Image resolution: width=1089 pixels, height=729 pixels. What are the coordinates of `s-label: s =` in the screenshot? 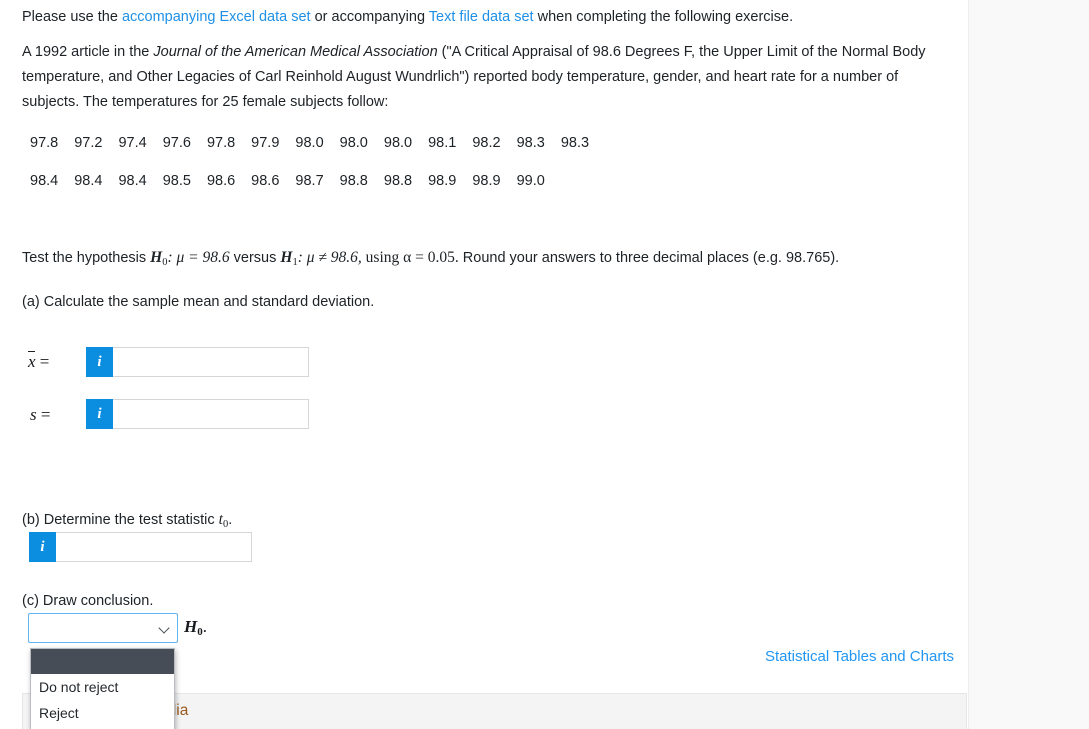 It's located at (40, 415).